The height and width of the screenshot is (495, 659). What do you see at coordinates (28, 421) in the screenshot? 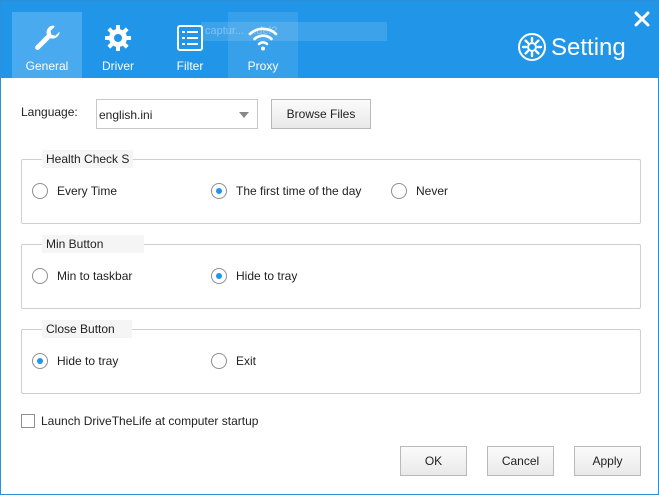
I see `checkbox-box` at bounding box center [28, 421].